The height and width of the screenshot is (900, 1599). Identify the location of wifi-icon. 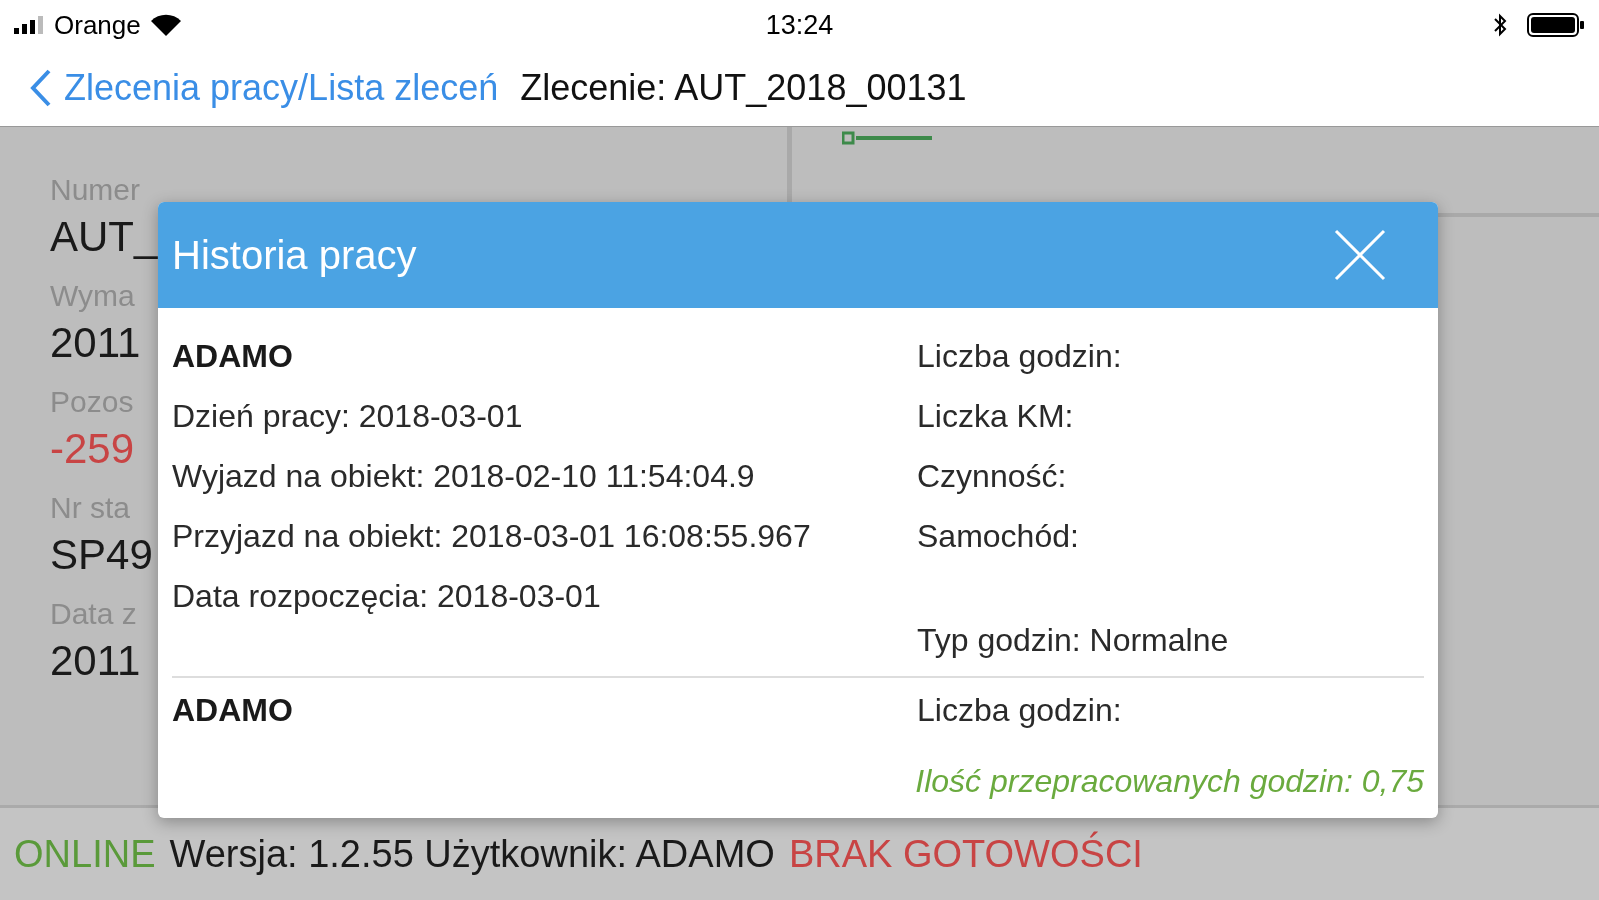
(165, 25).